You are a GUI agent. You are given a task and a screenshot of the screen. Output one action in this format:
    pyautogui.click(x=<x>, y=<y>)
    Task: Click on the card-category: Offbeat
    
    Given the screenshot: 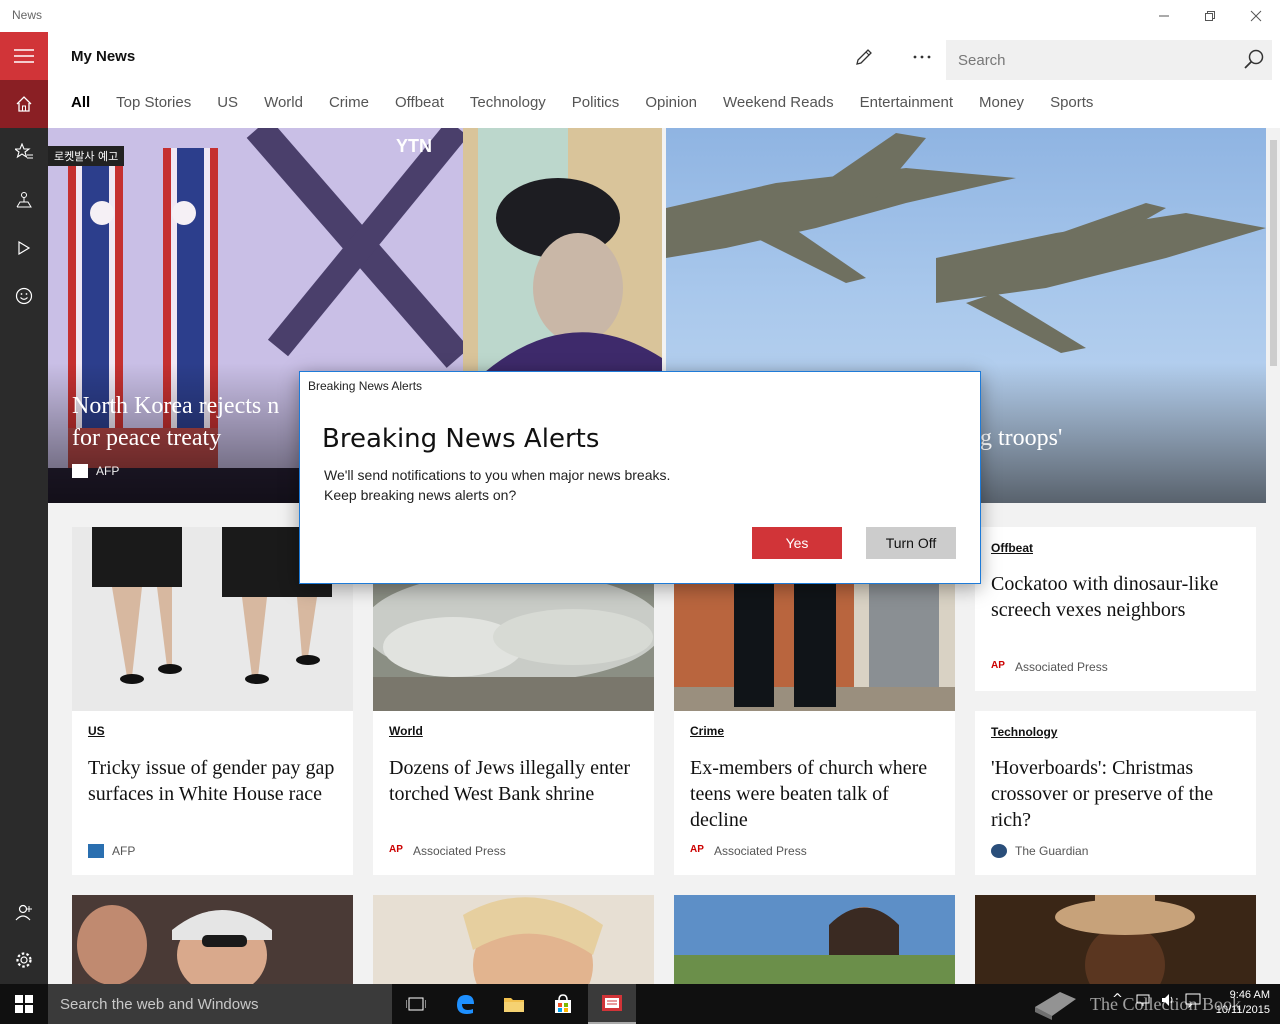 What is the action you would take?
    pyautogui.click(x=1012, y=548)
    